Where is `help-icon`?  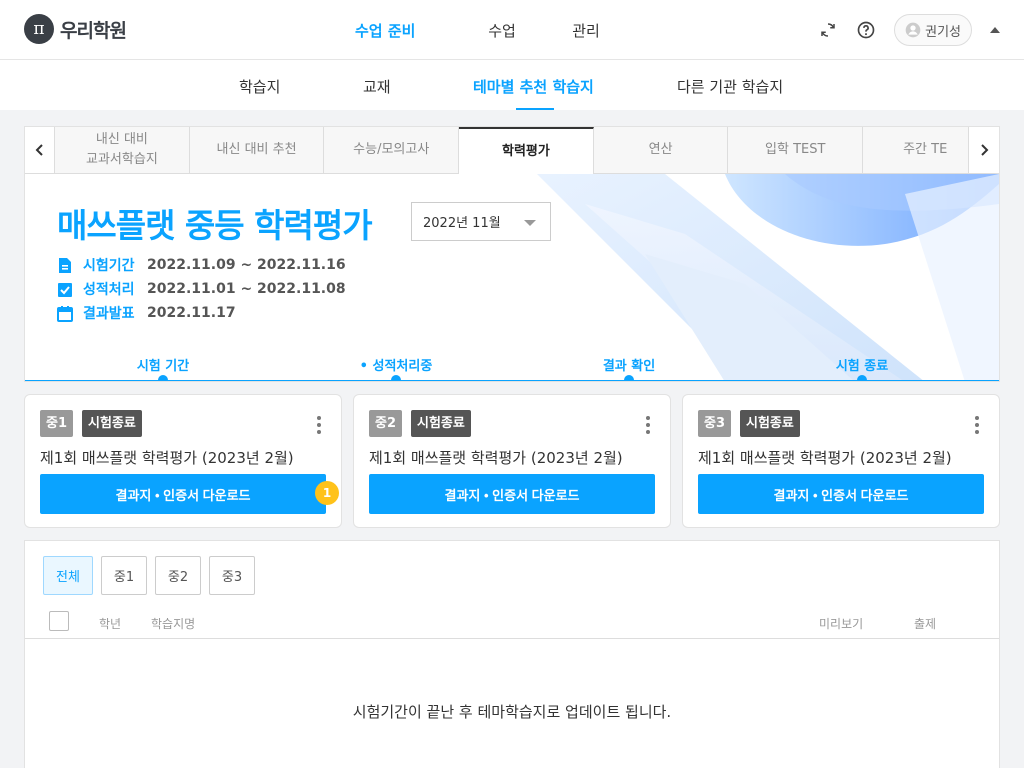
help-icon is located at coordinates (866, 30).